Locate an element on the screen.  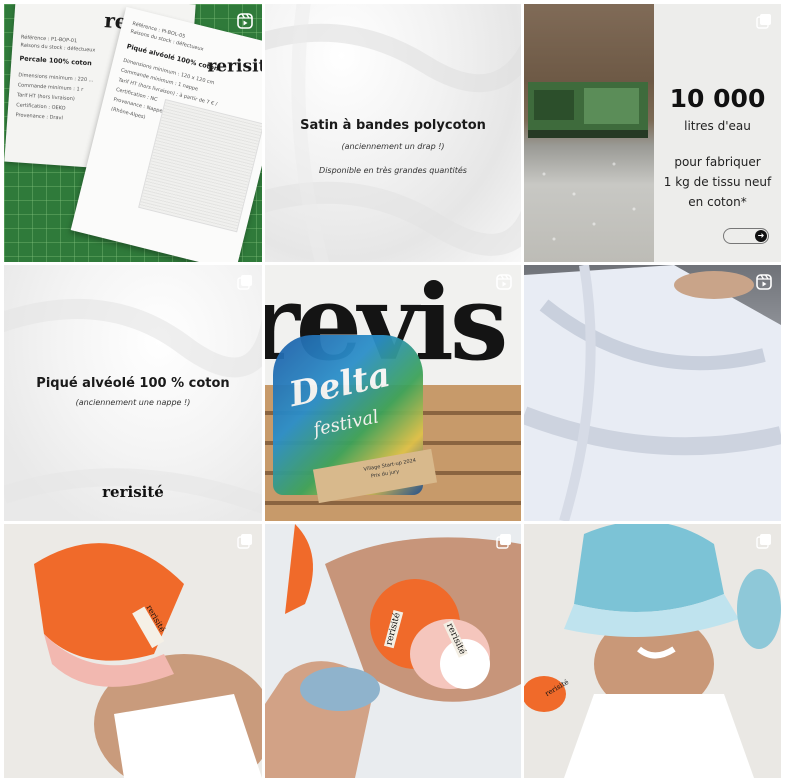
brand-logo: rerisité is located at coordinates (133, 492).